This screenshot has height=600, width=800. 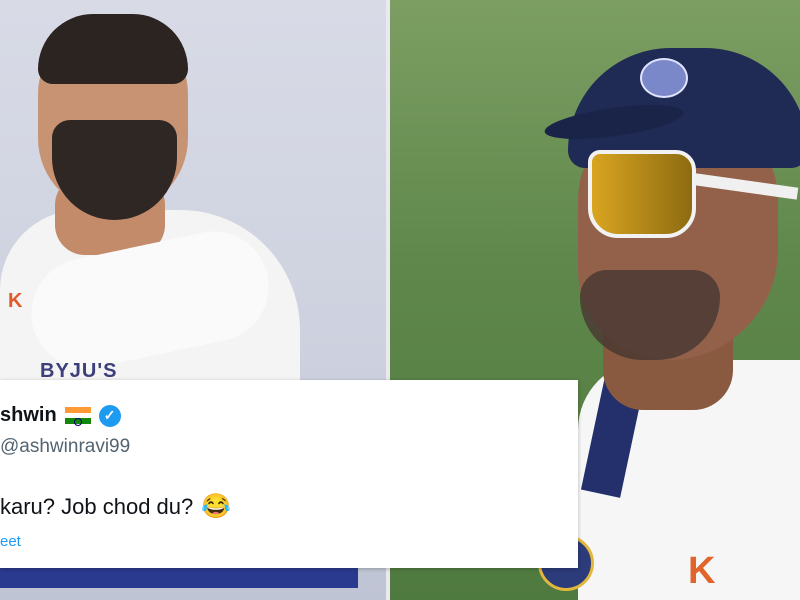 What do you see at coordinates (664, 78) in the screenshot?
I see `cap-badge-icon` at bounding box center [664, 78].